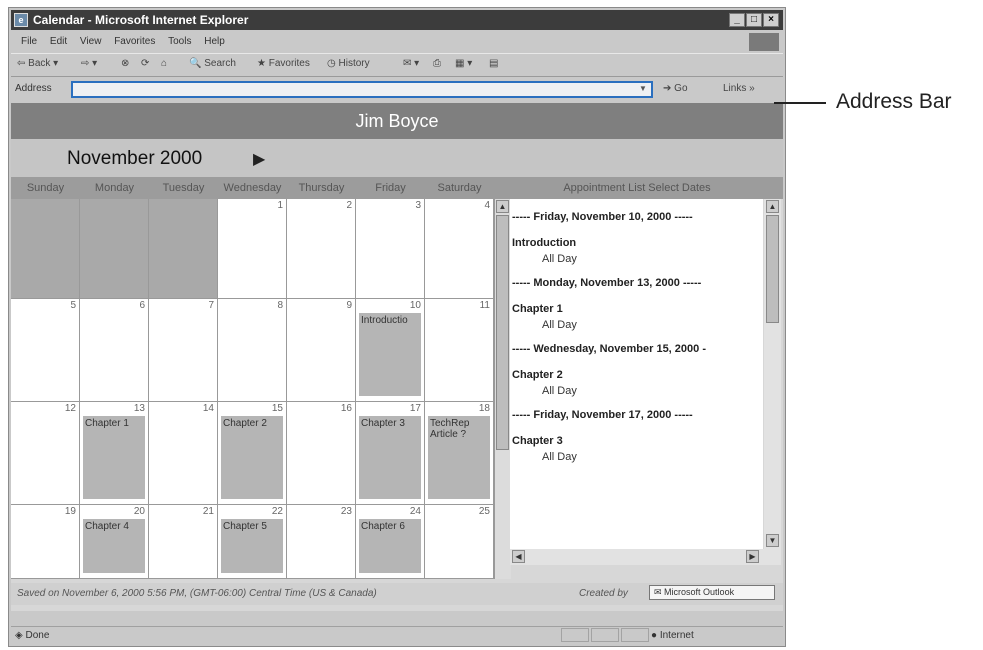  What do you see at coordinates (712, 592) in the screenshot?
I see `outlook-badge: ✉ Microsoft Outlook` at bounding box center [712, 592].